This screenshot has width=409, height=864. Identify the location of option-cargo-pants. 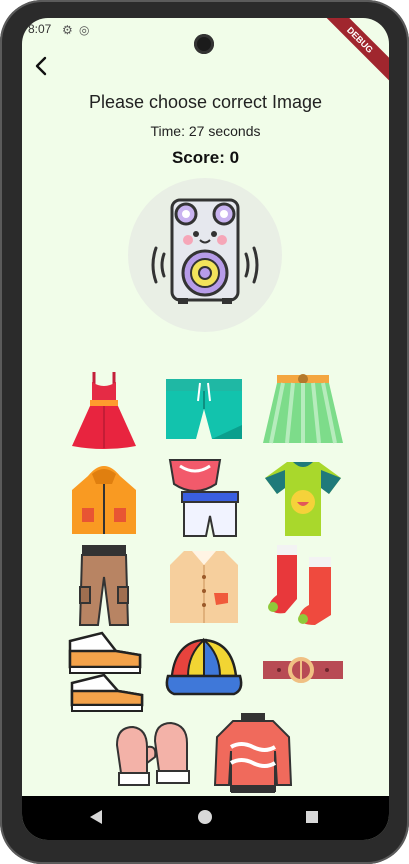
(104, 585).